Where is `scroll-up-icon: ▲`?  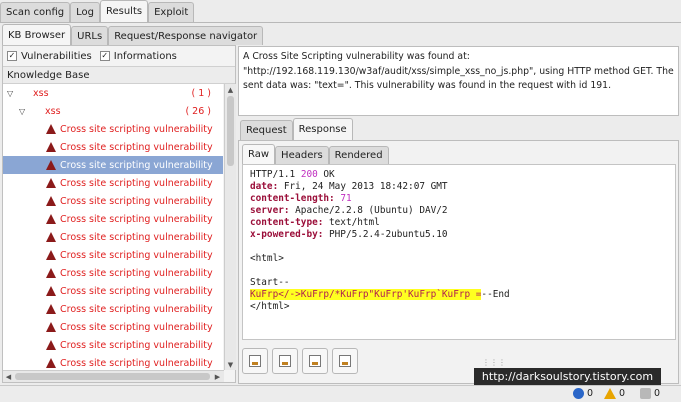 scroll-up-icon: ▲ is located at coordinates (230, 89).